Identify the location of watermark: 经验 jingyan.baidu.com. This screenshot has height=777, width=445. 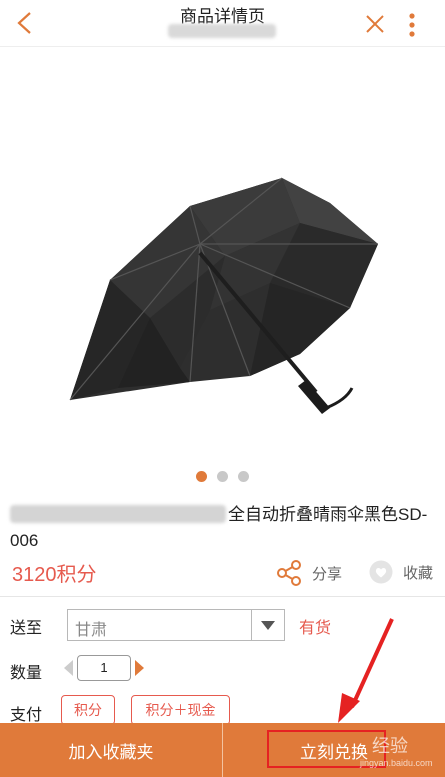
(399, 751).